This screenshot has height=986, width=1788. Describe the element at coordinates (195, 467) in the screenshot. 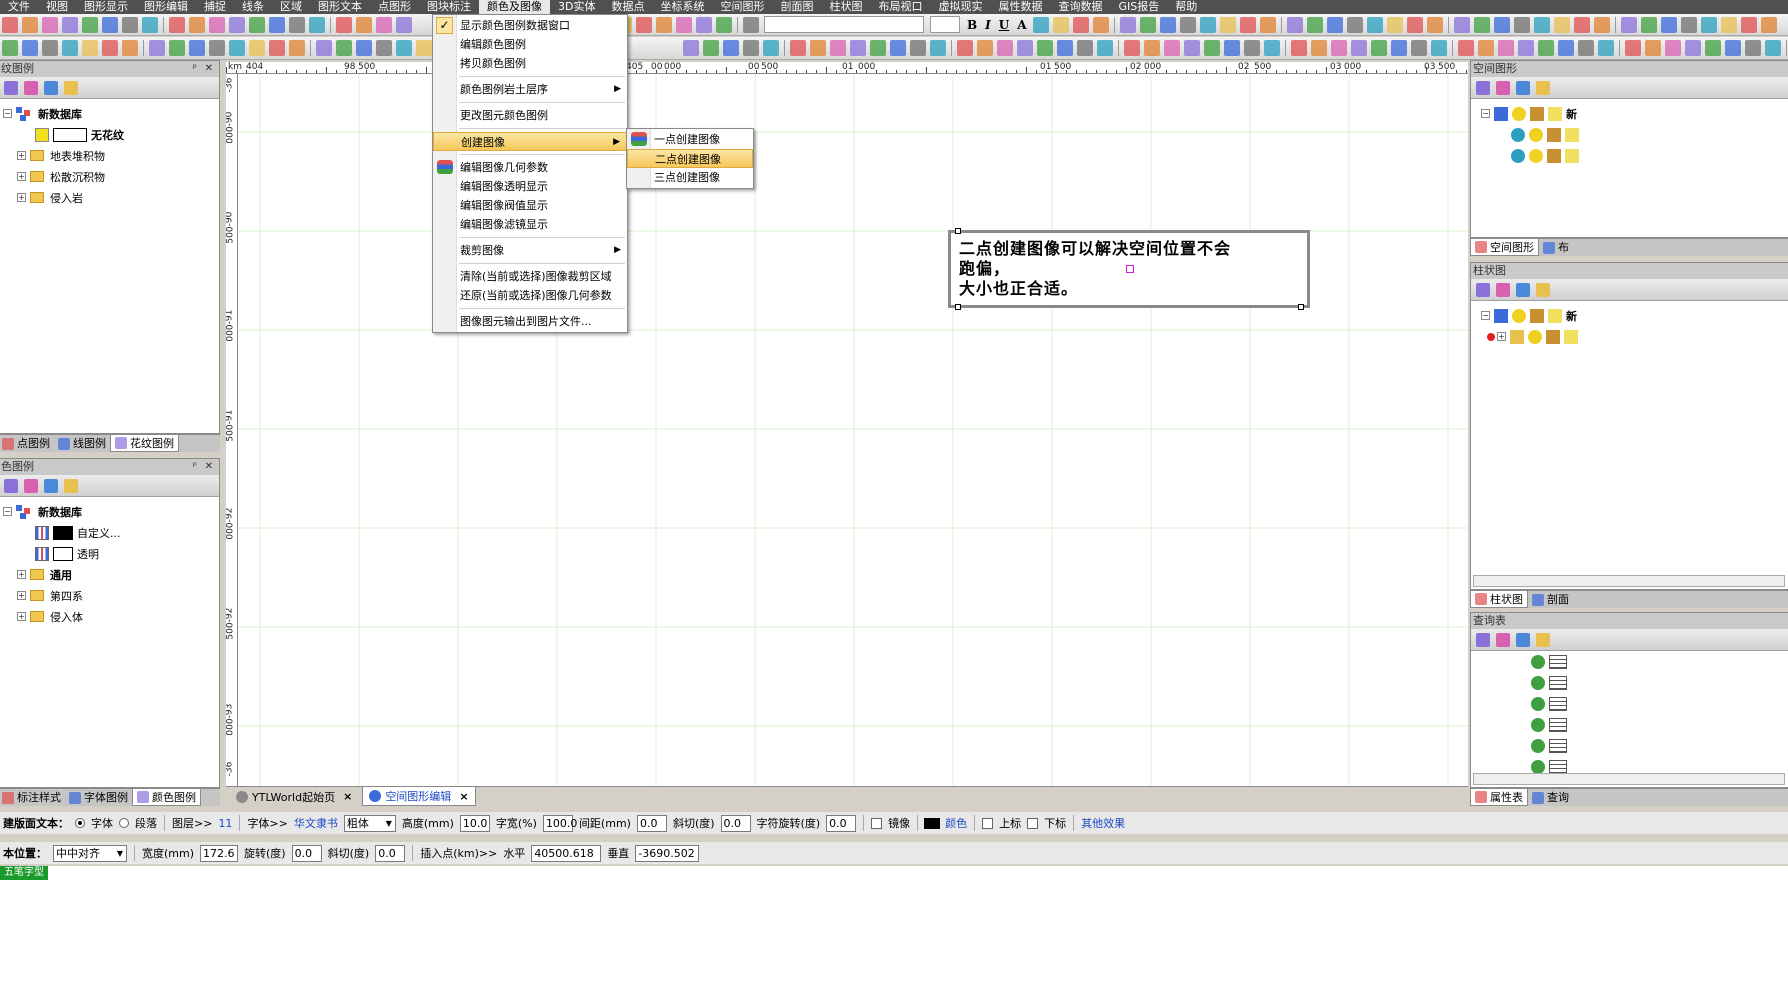

I see `pin-icon: ᵖ` at that location.